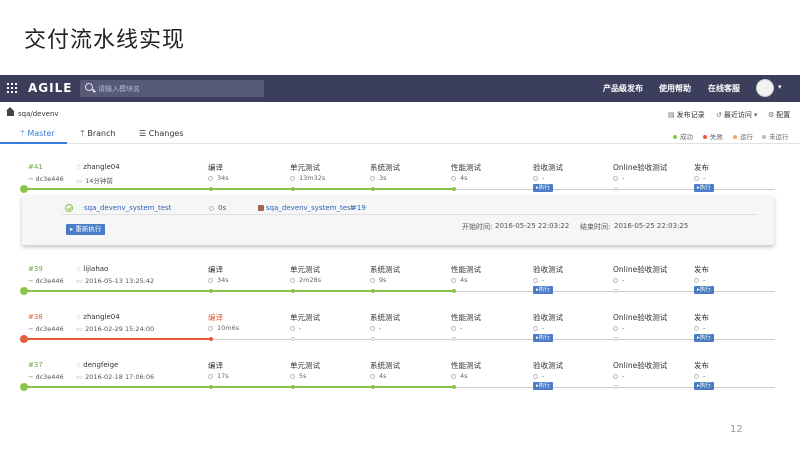  I want to click on config-link: ⚙ 配置, so click(779, 115).